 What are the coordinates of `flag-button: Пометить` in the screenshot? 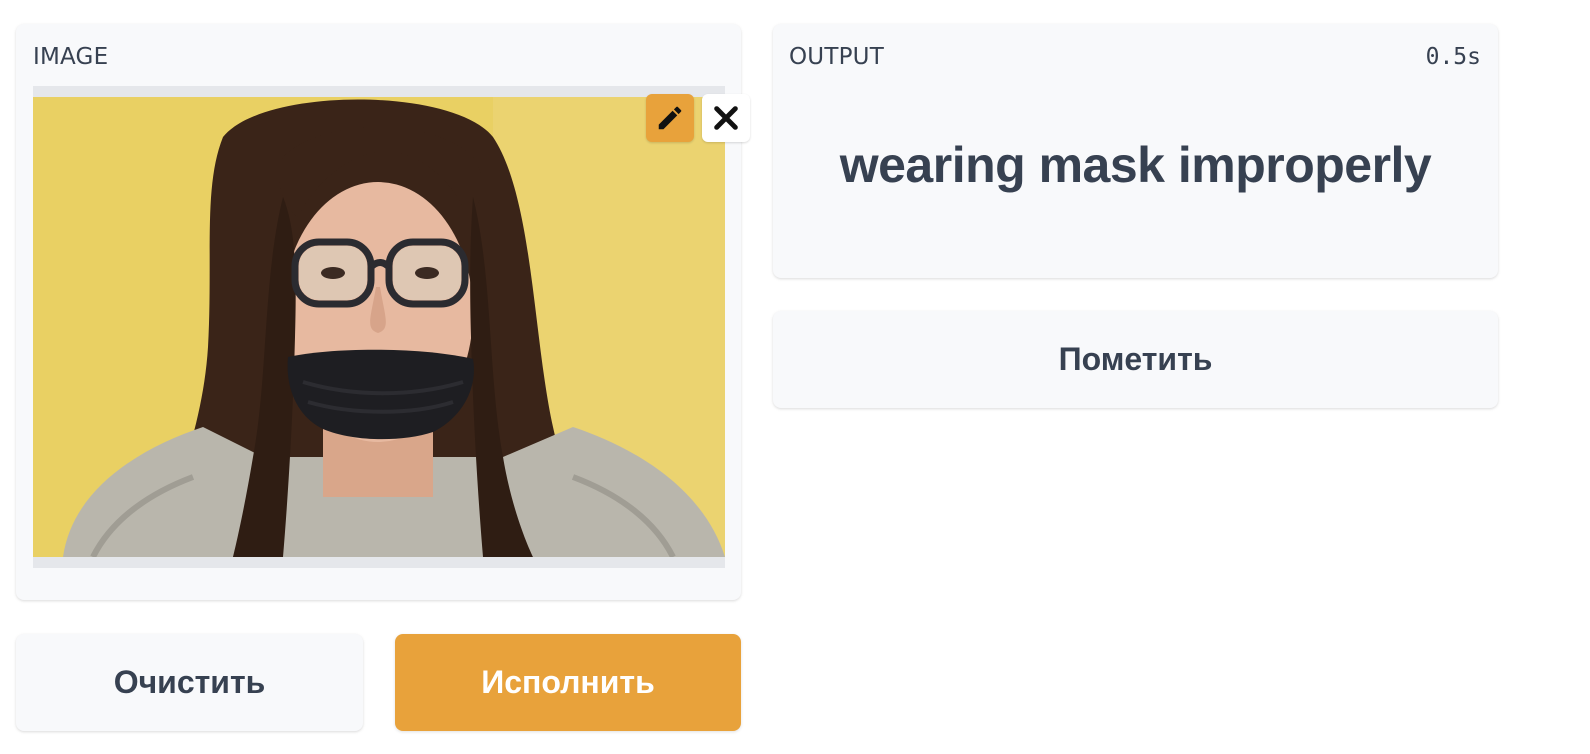 It's located at (1135, 359).